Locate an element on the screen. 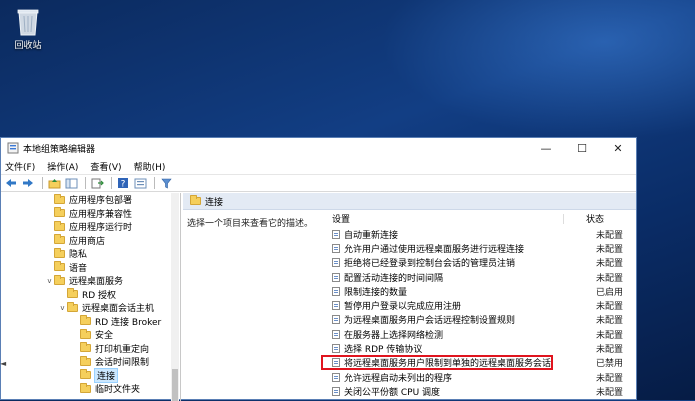 This screenshot has width=695, height=401. menu-view: 查看(V) is located at coordinates (105, 166).